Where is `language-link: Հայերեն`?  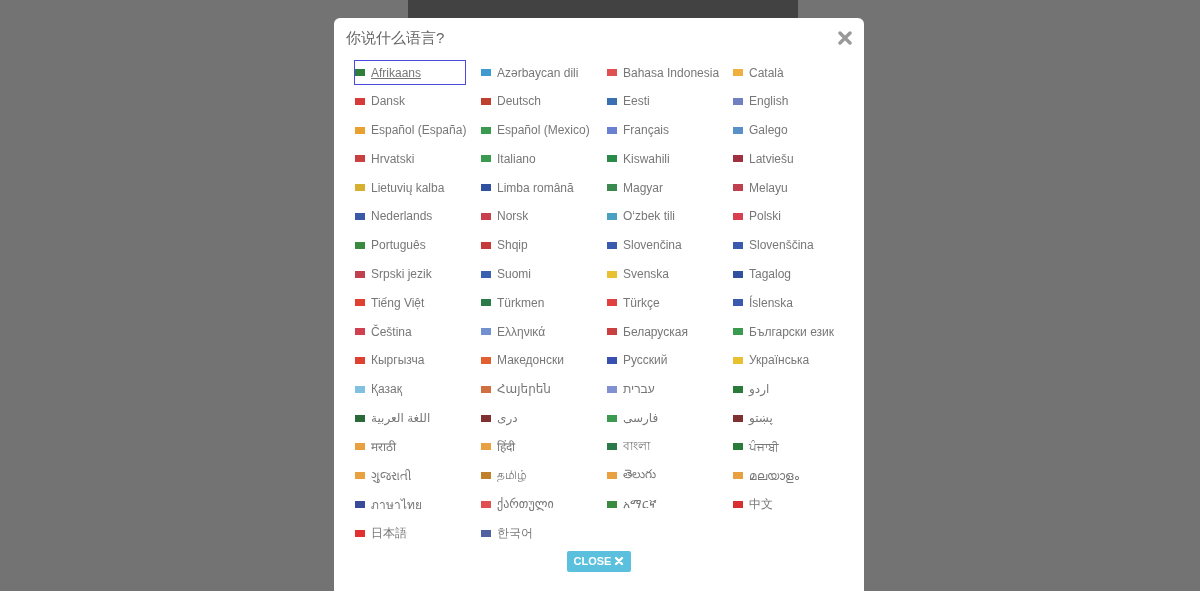 language-link: Հայերեն is located at coordinates (536, 389).